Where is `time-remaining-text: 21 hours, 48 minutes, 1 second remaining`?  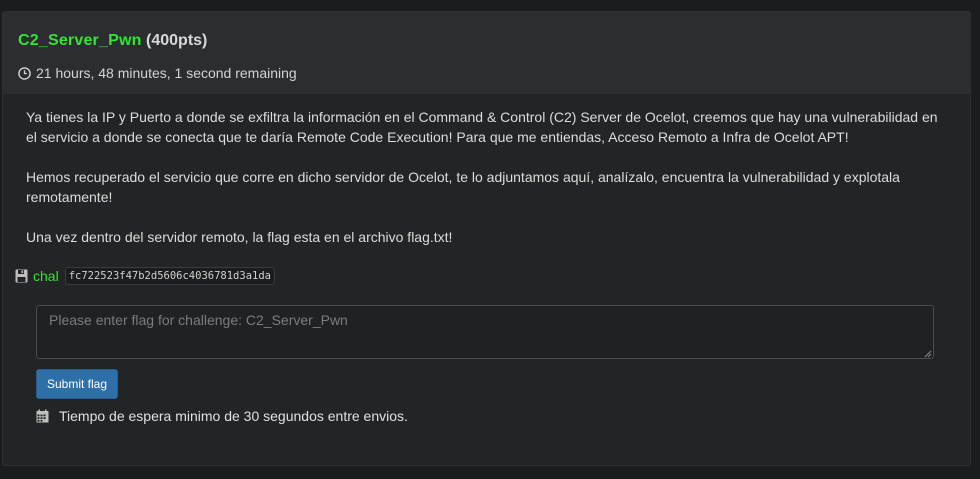 time-remaining-text: 21 hours, 48 minutes, 1 second remaining is located at coordinates (166, 73).